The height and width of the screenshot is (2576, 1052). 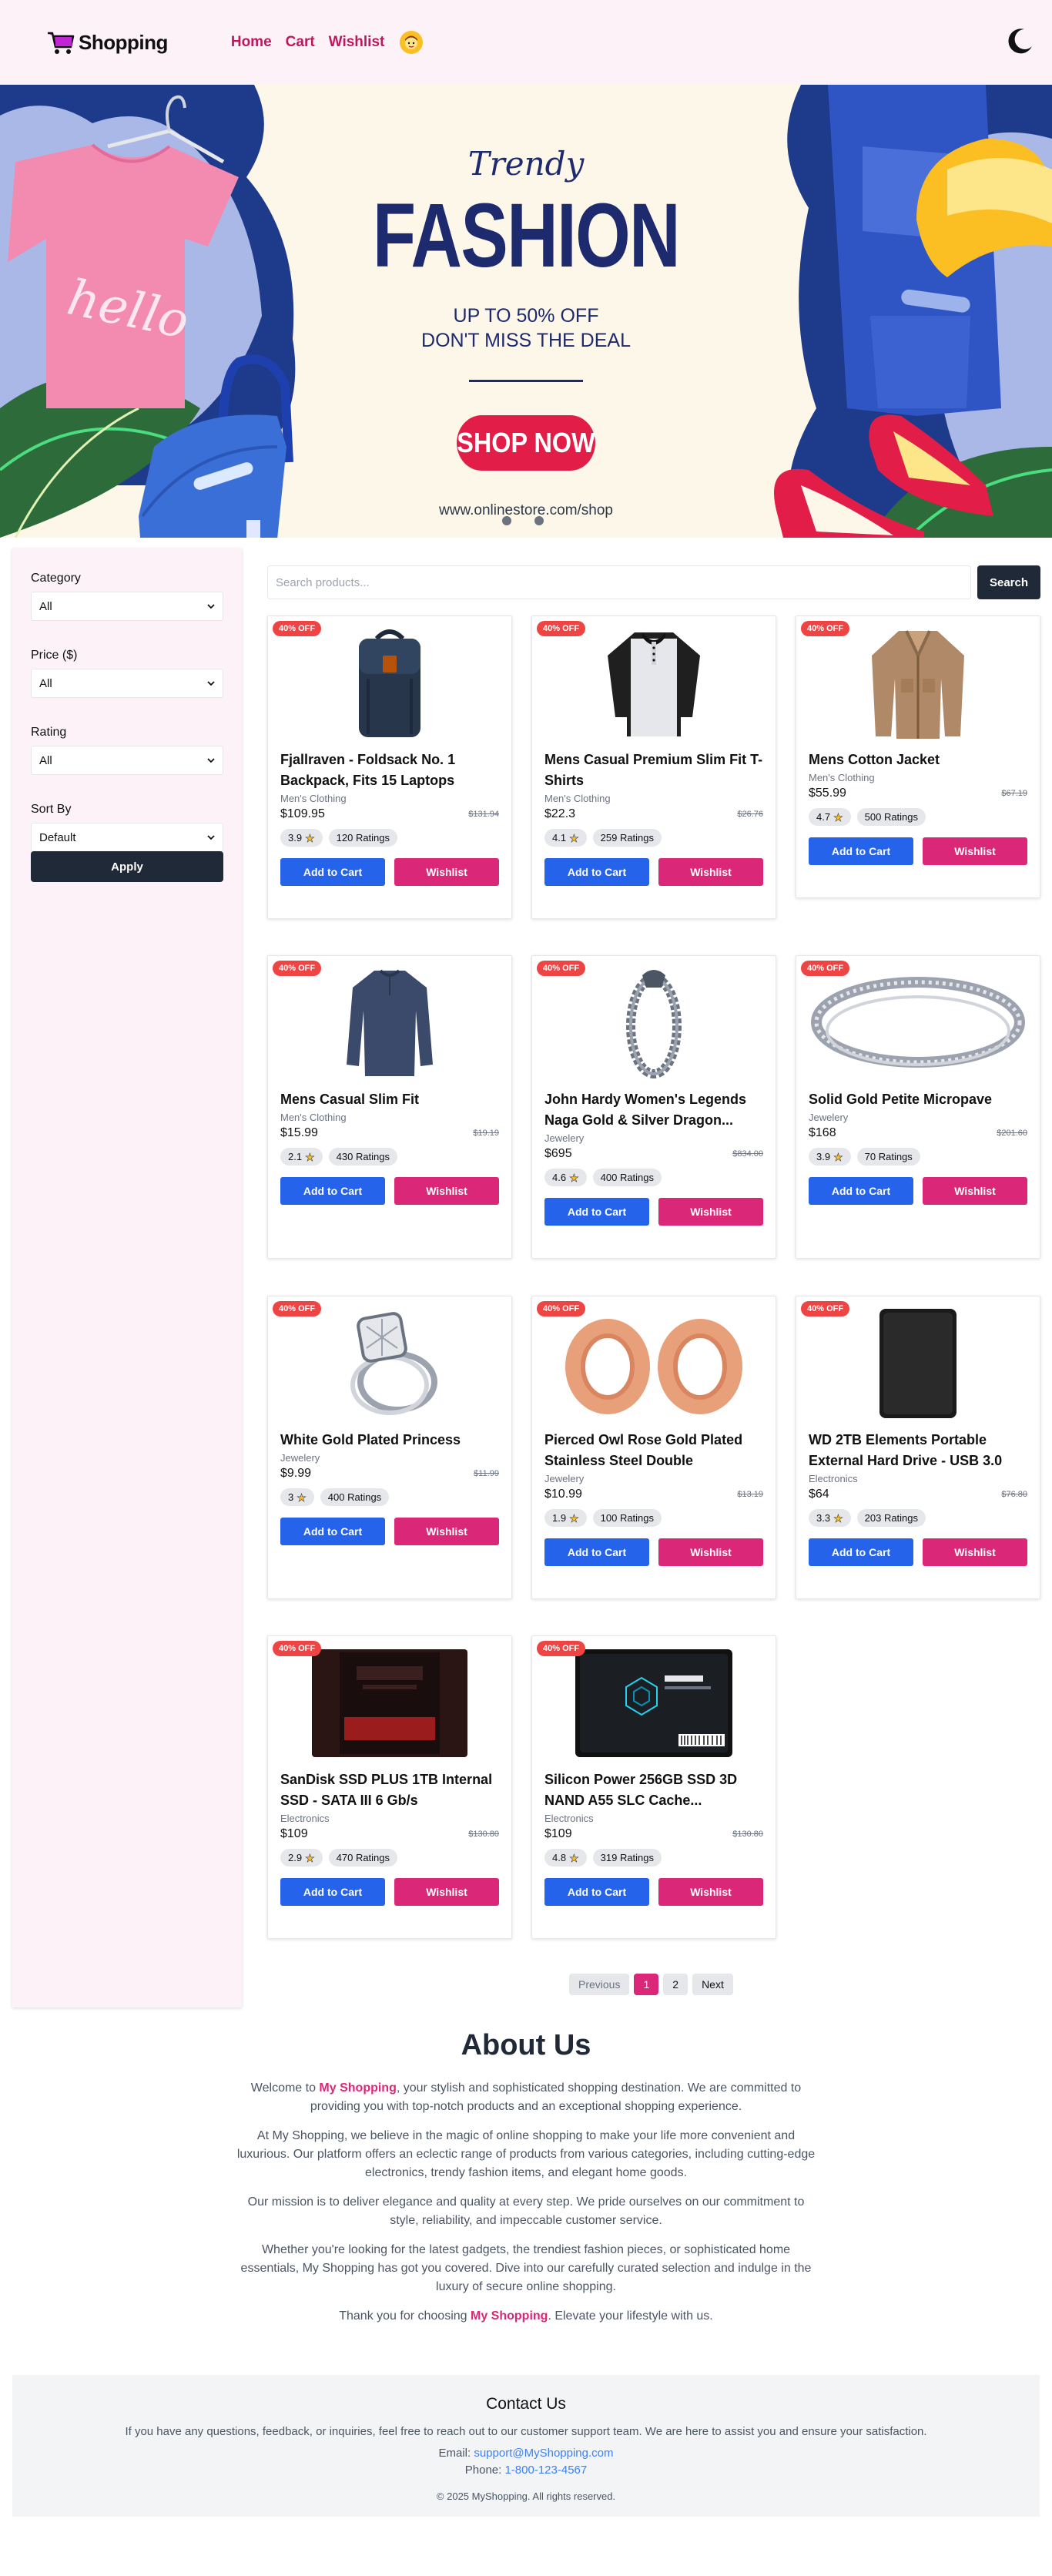 What do you see at coordinates (822, 1132) in the screenshot?
I see `product-price: $168` at bounding box center [822, 1132].